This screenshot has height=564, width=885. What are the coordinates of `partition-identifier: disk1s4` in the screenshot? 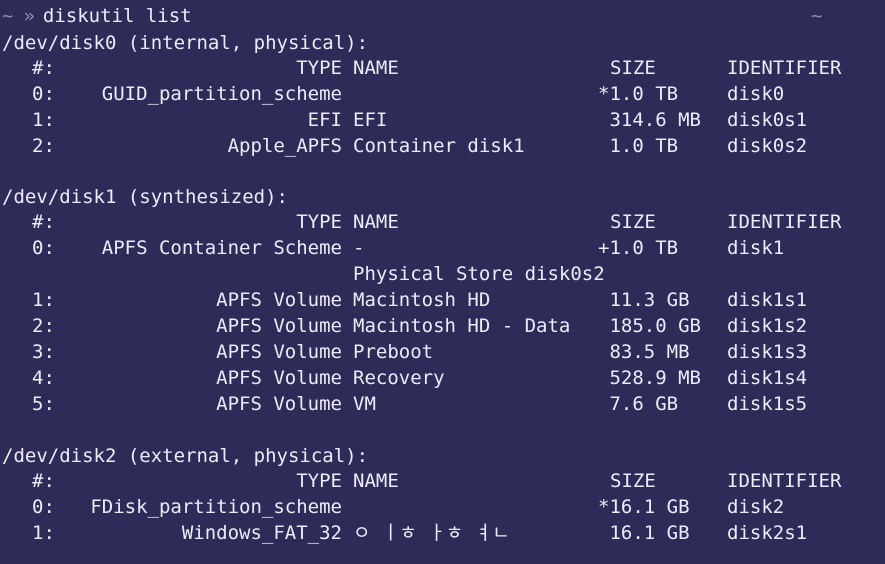 It's located at (767, 378).